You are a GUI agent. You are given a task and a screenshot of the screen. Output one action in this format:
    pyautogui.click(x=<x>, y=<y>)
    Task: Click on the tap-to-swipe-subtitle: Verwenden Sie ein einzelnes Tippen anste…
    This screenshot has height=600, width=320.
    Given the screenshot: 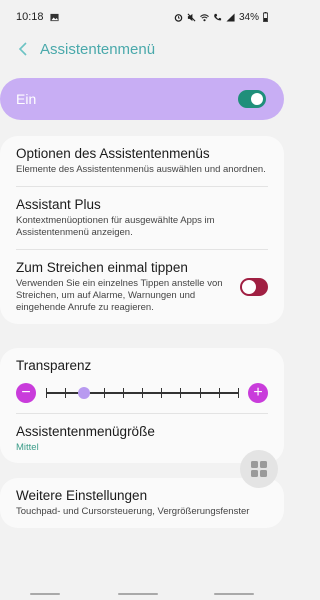 What is the action you would take?
    pyautogui.click(x=119, y=295)
    